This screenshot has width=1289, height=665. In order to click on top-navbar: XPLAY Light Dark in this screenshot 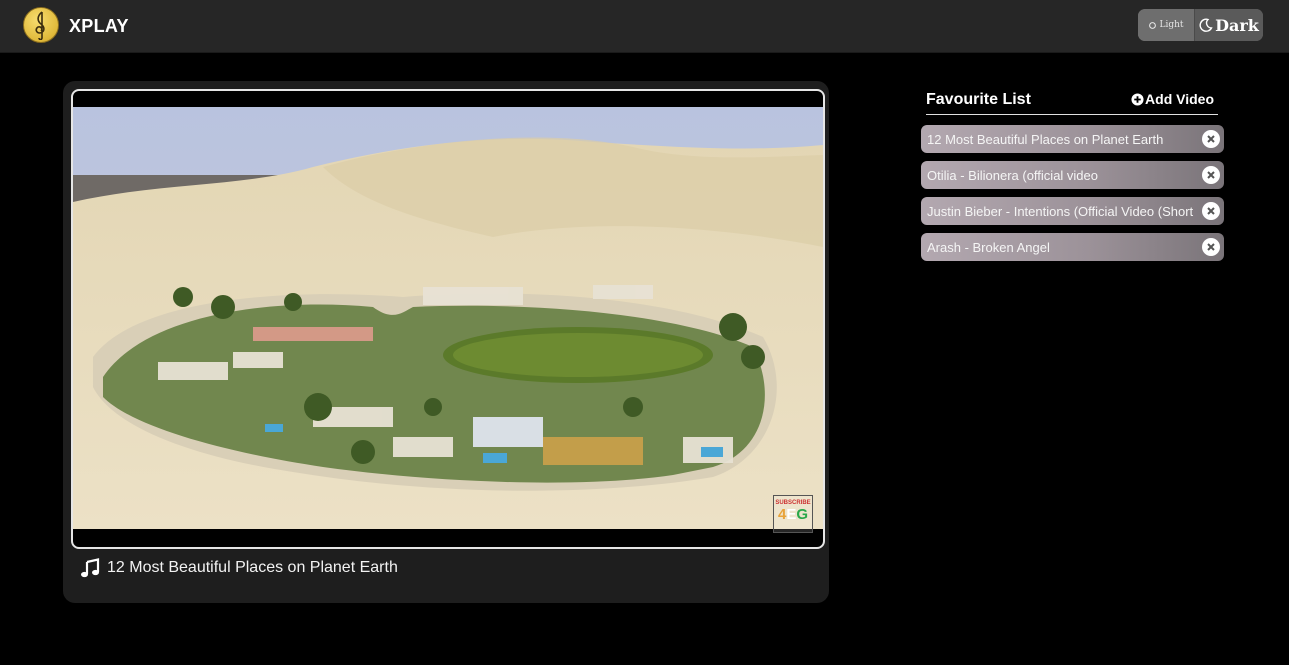, I will do `click(644, 26)`.